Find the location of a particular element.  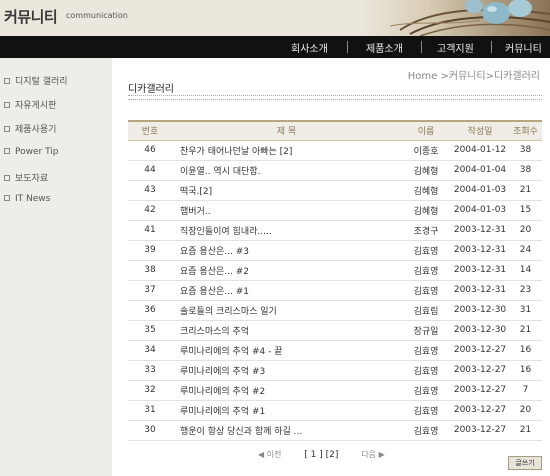

row-number: 42 is located at coordinates (150, 210).